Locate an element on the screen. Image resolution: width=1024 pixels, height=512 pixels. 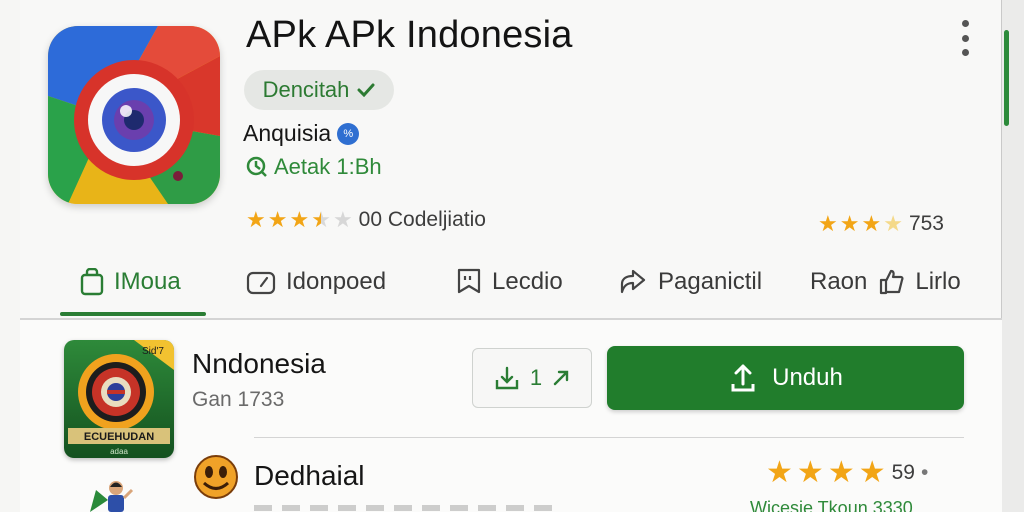
rating-right-stars: ★ ★ ★ ★ is located at coordinates (860, 224).